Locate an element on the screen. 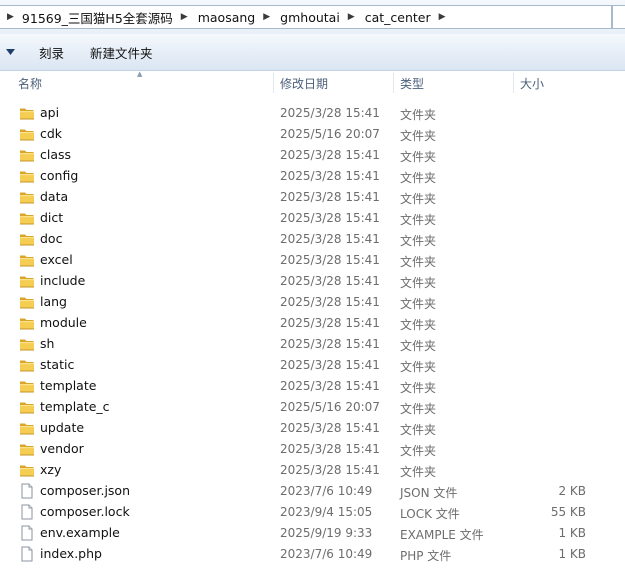  file-row: excel 2025/3/28 15:41 文件夹 is located at coordinates (312, 260).